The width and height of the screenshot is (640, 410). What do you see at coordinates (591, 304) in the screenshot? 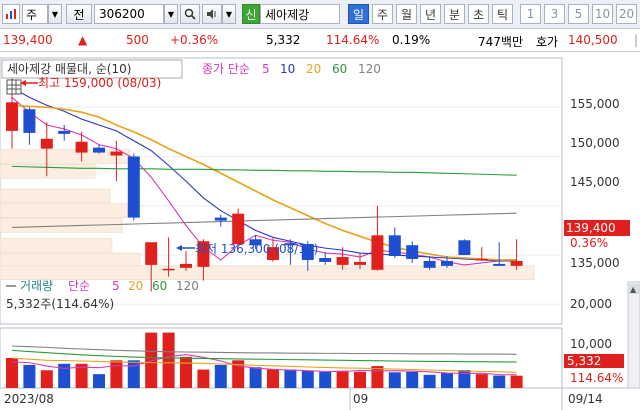
I see `vol-tick-20000: 20,000` at bounding box center [591, 304].